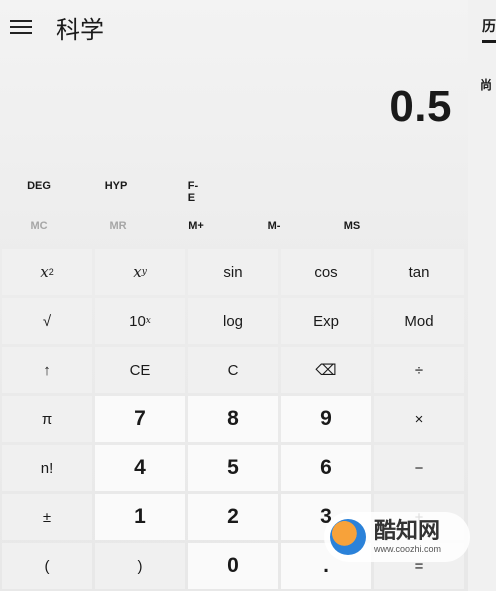 The image size is (496, 591). Describe the element at coordinates (47, 370) in the screenshot. I see `shift-up-icon: ↑` at that location.